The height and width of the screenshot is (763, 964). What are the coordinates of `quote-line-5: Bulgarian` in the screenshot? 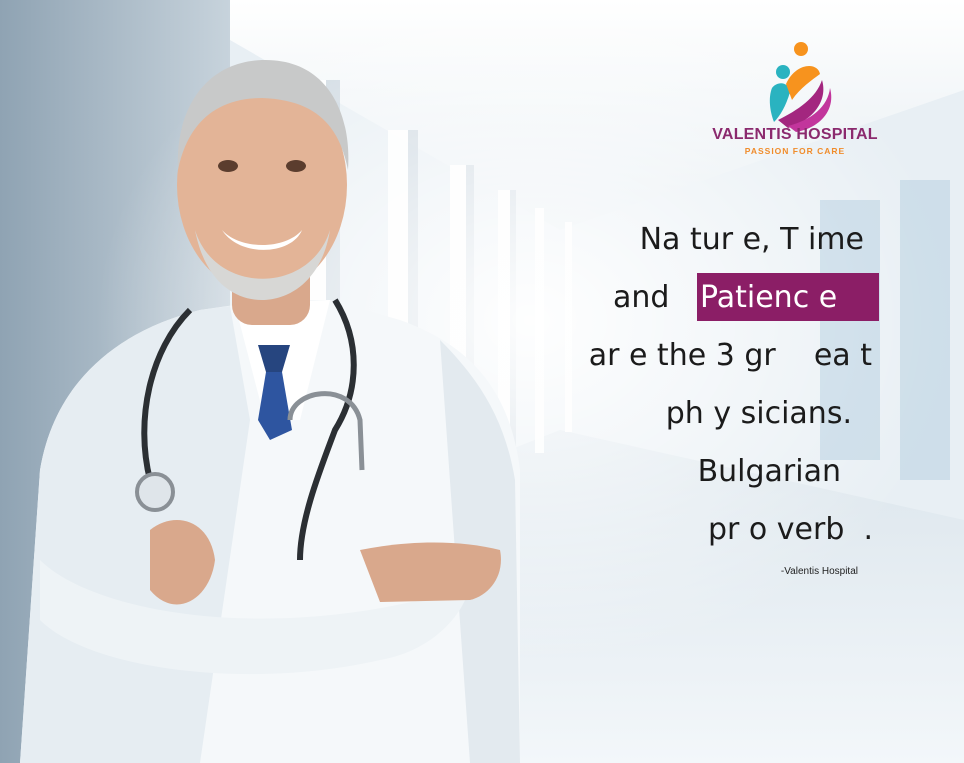 It's located at (769, 471).